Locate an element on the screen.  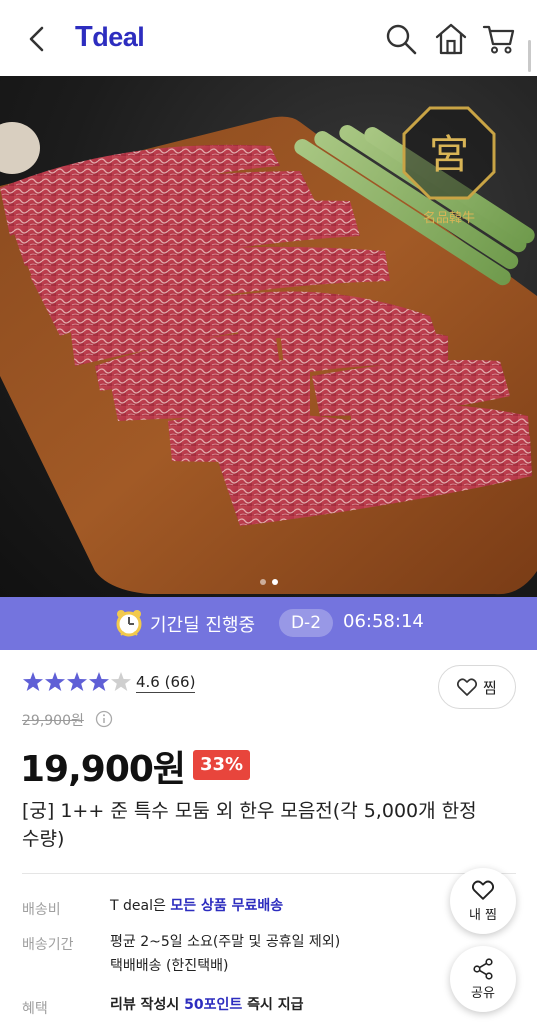
free-shipping-text: 모든 상품 무료배송 is located at coordinates (227, 906).